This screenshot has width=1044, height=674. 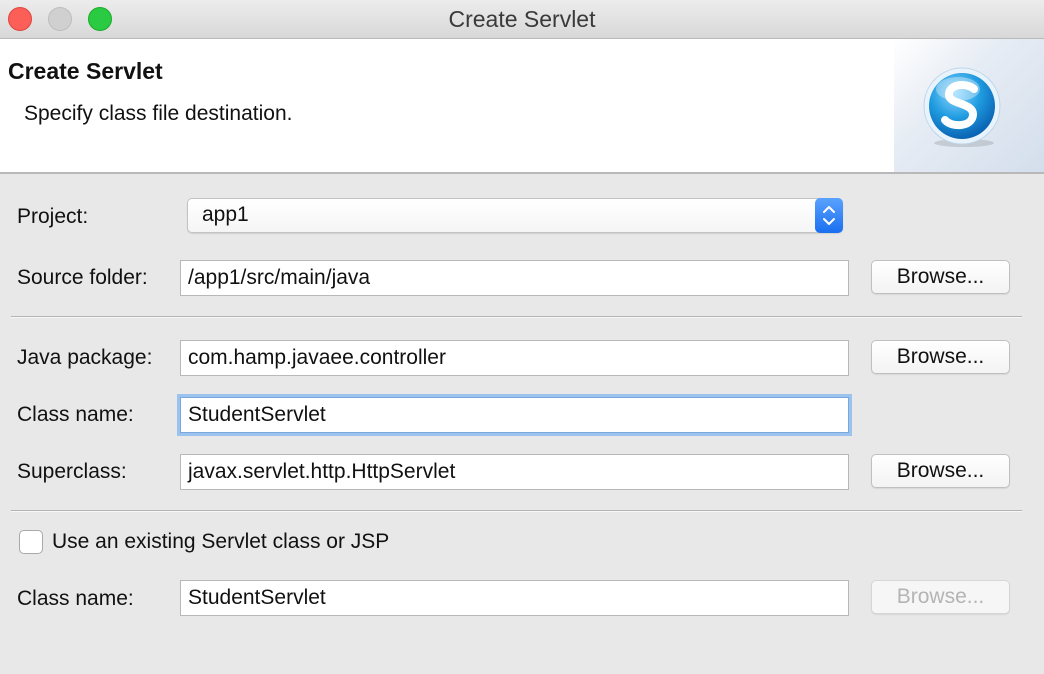 I want to click on chevron-up-down-icon, so click(x=829, y=215).